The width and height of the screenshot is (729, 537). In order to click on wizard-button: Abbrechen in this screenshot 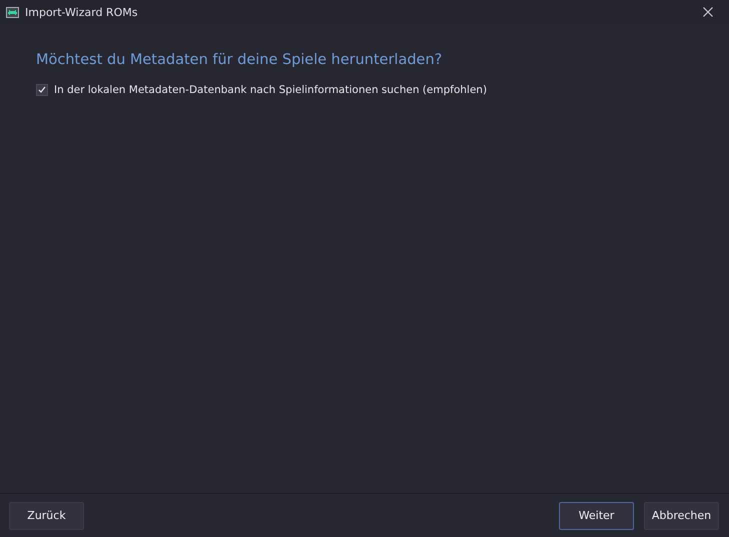, I will do `click(681, 516)`.